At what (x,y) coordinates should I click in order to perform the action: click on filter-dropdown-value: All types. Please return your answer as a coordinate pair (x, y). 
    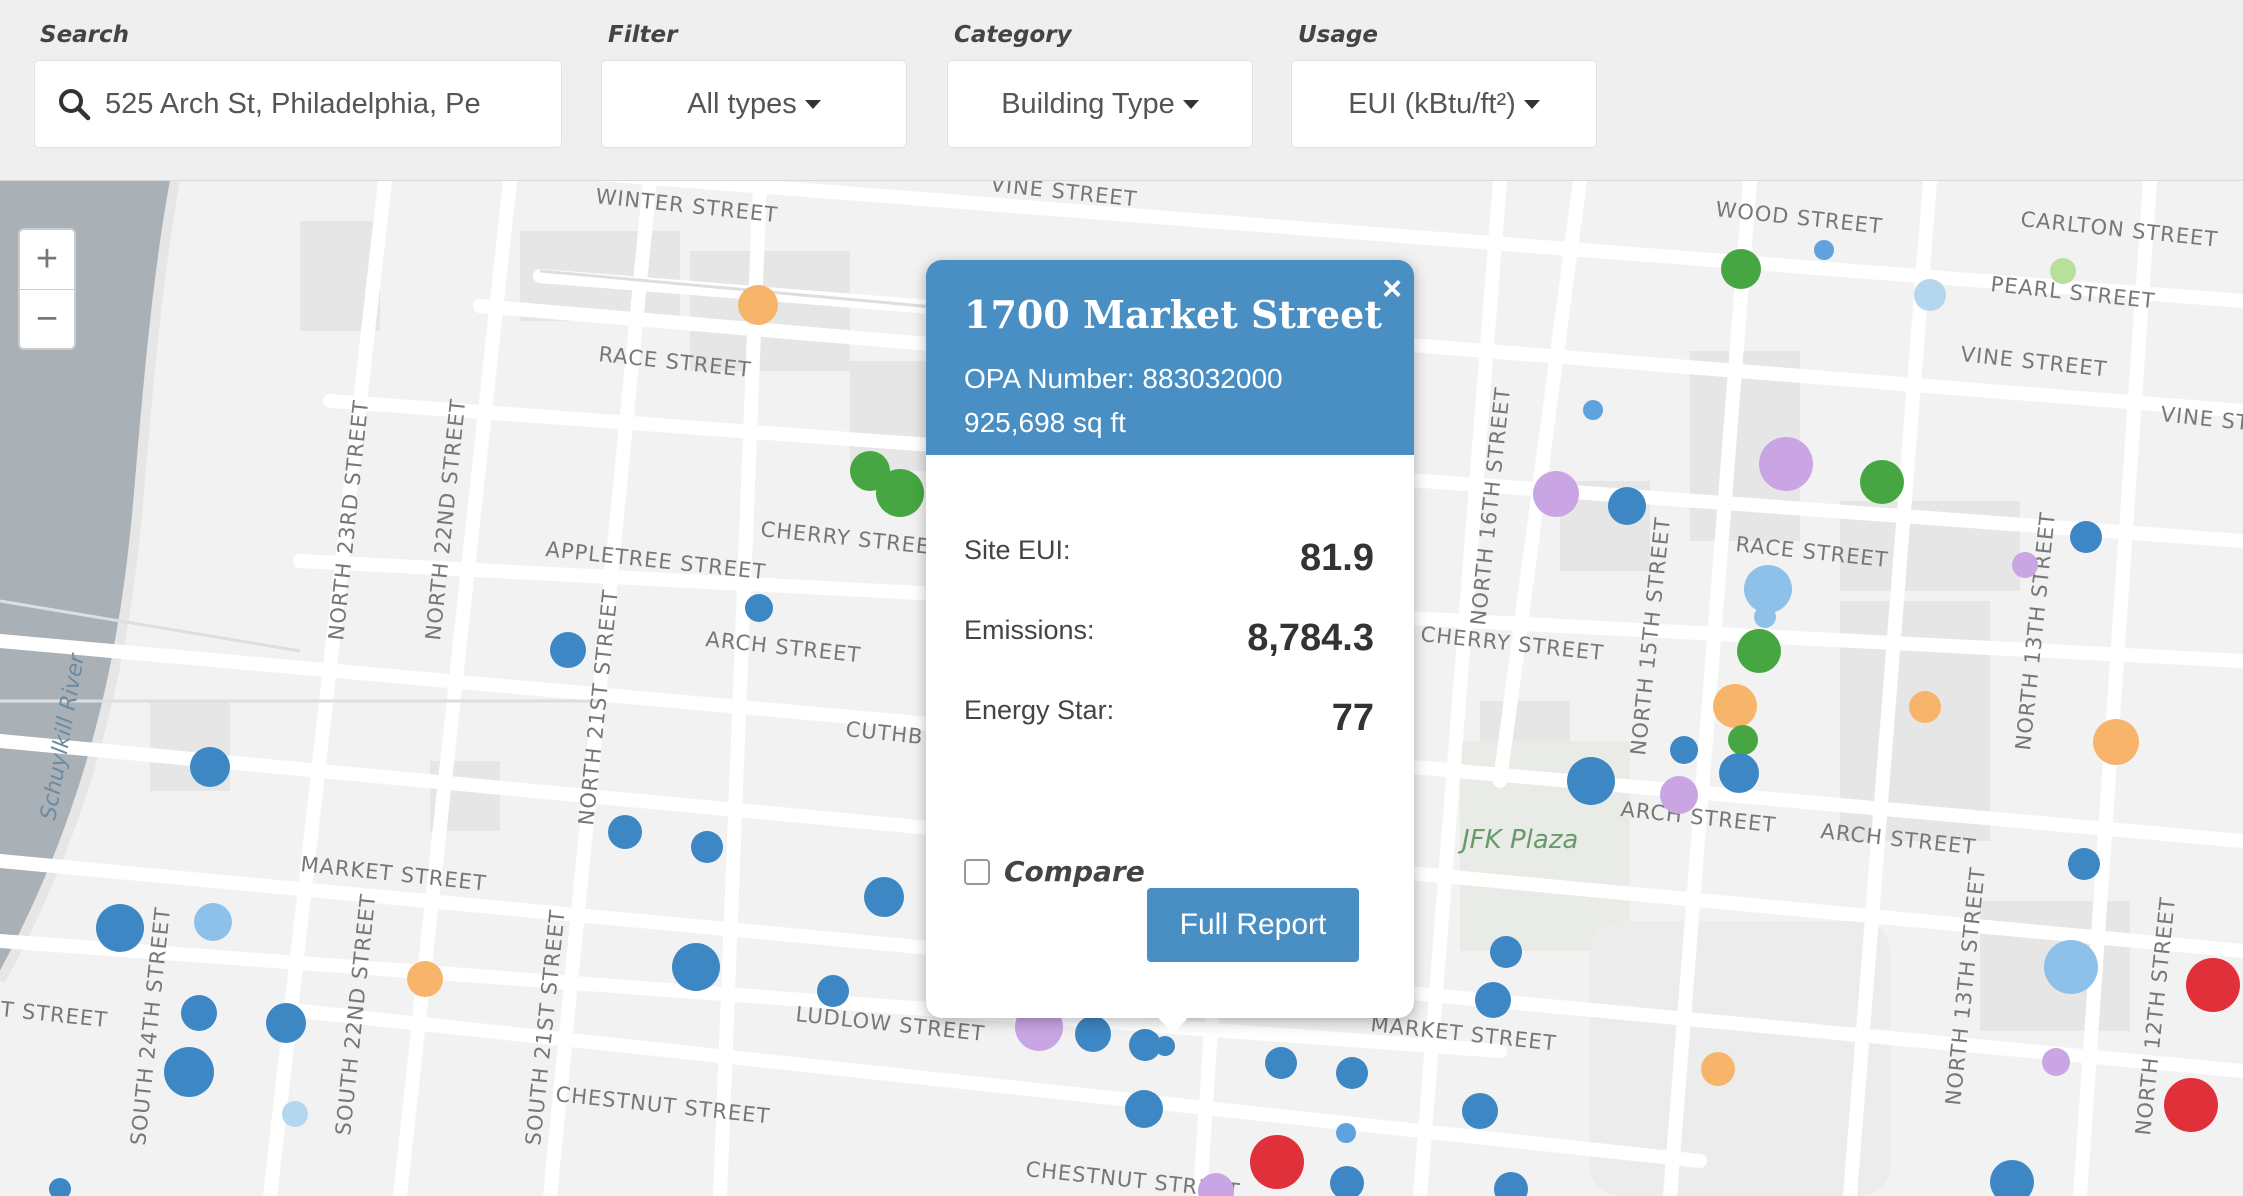
    Looking at the image, I should click on (742, 103).